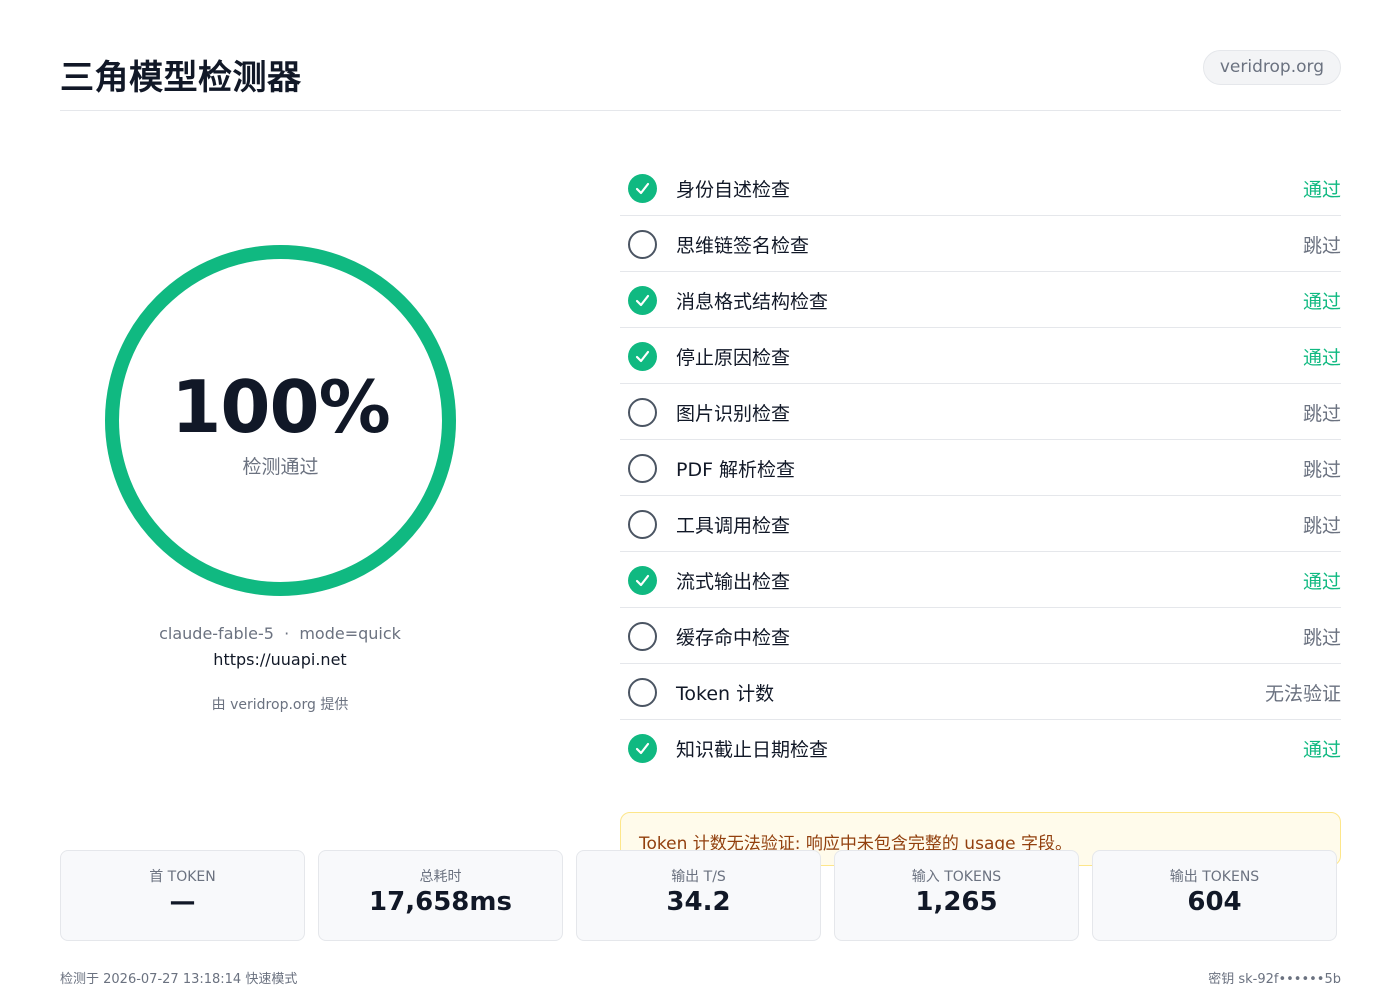  Describe the element at coordinates (440, 902) in the screenshot. I see `stat-value: 17,658ms` at that location.